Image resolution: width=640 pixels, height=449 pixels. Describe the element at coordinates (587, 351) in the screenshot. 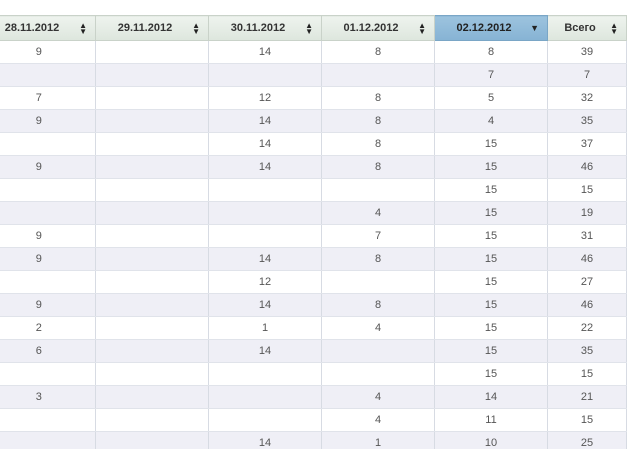

I see `total-cell: 35` at that location.